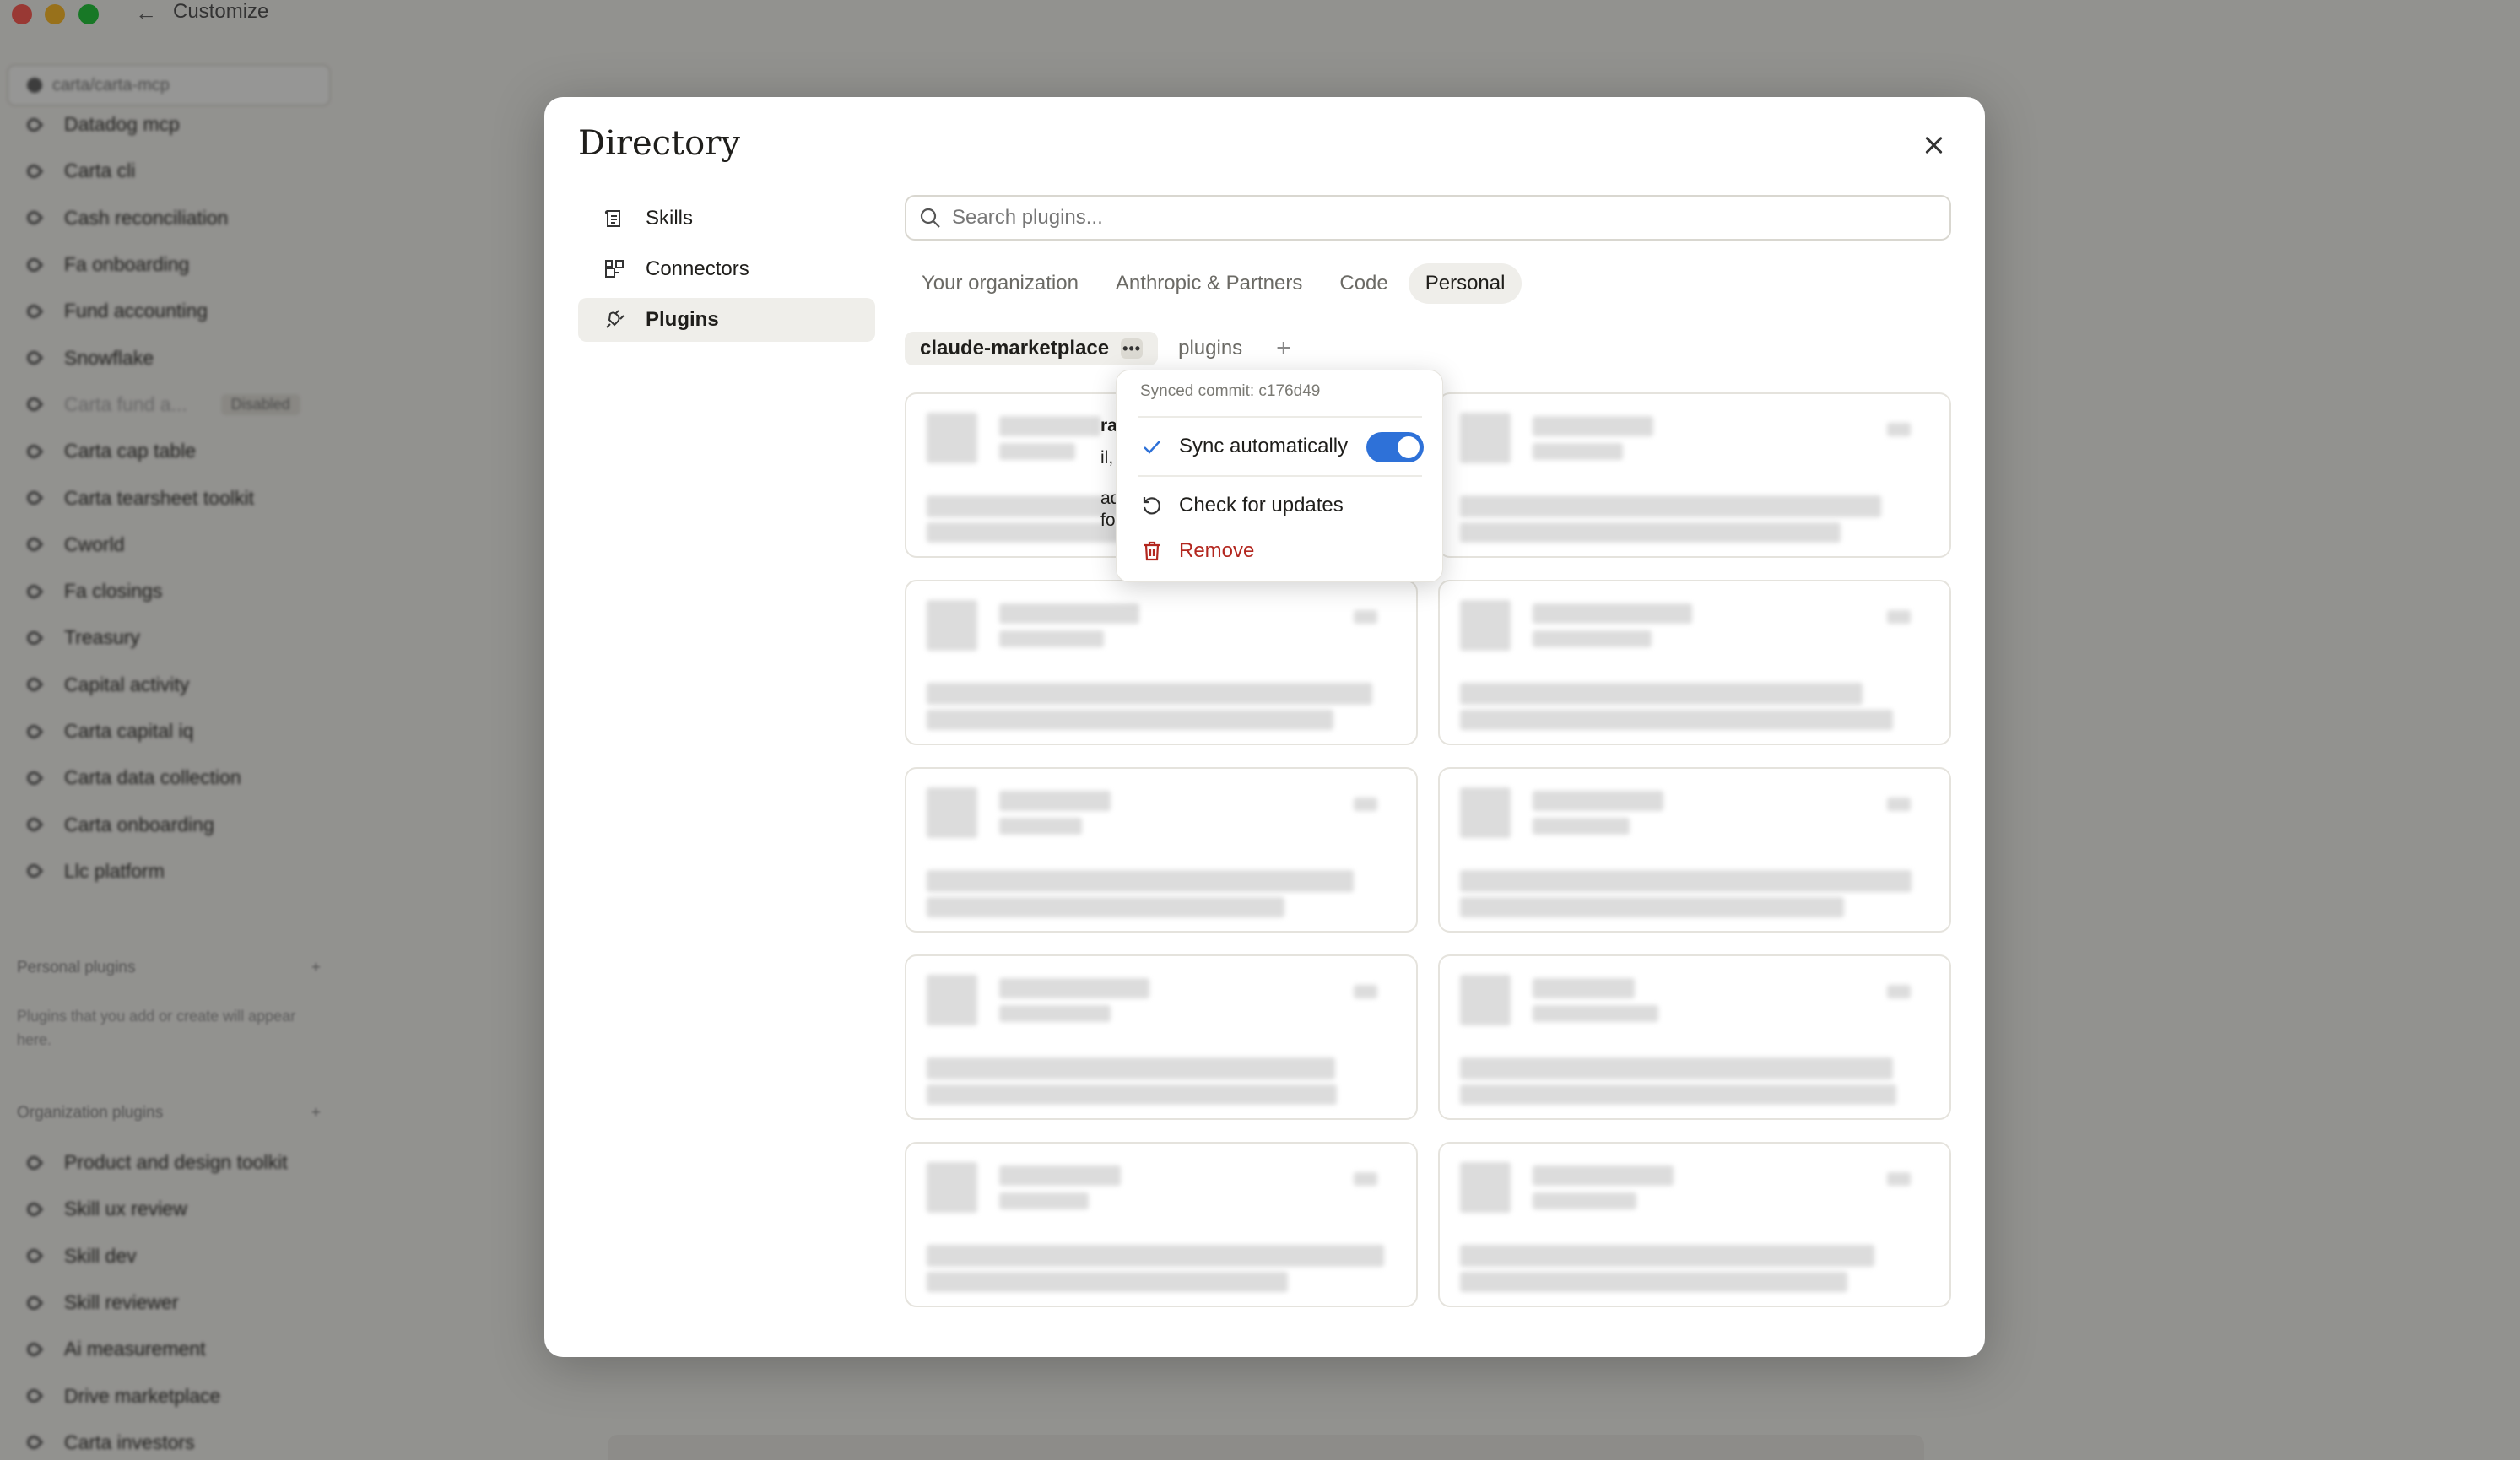  I want to click on marketplace-tabs: claude-marketplace ••• plugins +, so click(1098, 348).